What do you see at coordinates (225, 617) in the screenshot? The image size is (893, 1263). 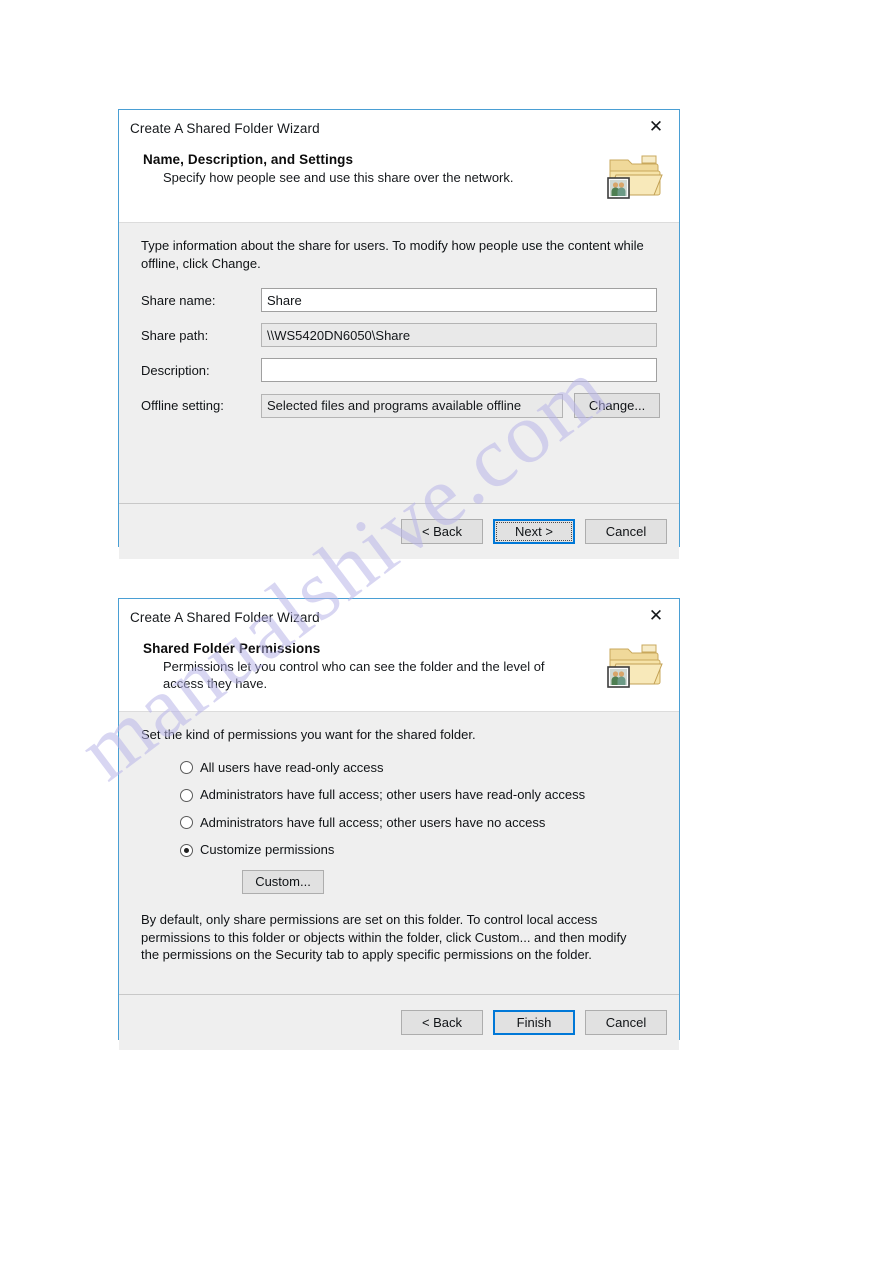 I see `dialog2-title: Create A Shared Folder Wizard` at bounding box center [225, 617].